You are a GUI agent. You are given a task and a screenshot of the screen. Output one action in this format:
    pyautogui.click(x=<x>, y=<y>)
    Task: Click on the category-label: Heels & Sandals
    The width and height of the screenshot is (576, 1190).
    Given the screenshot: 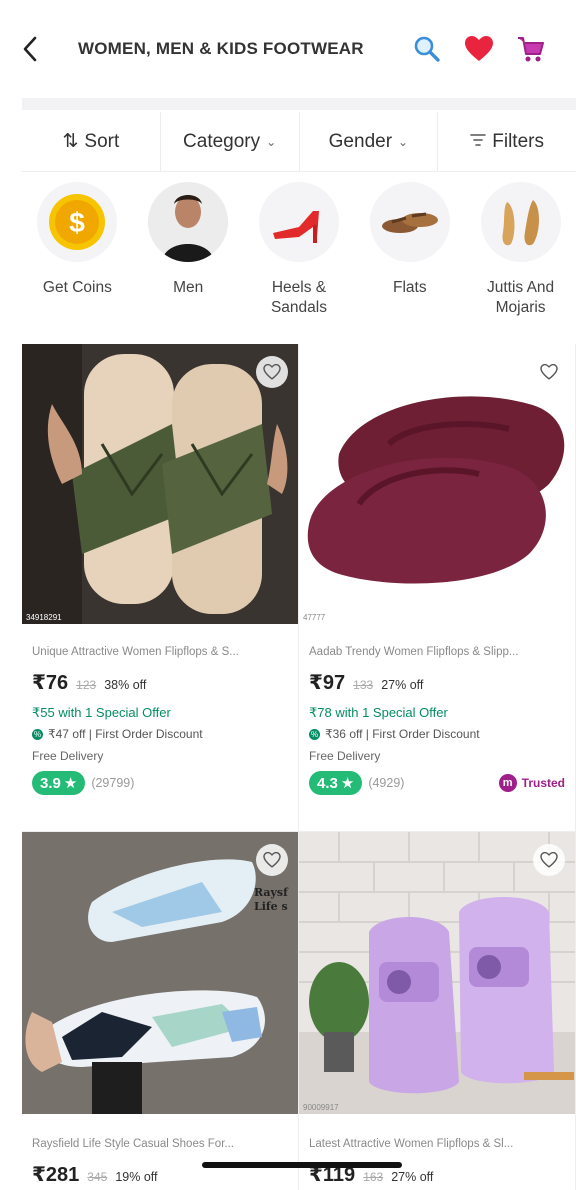 What is the action you would take?
    pyautogui.click(x=298, y=297)
    